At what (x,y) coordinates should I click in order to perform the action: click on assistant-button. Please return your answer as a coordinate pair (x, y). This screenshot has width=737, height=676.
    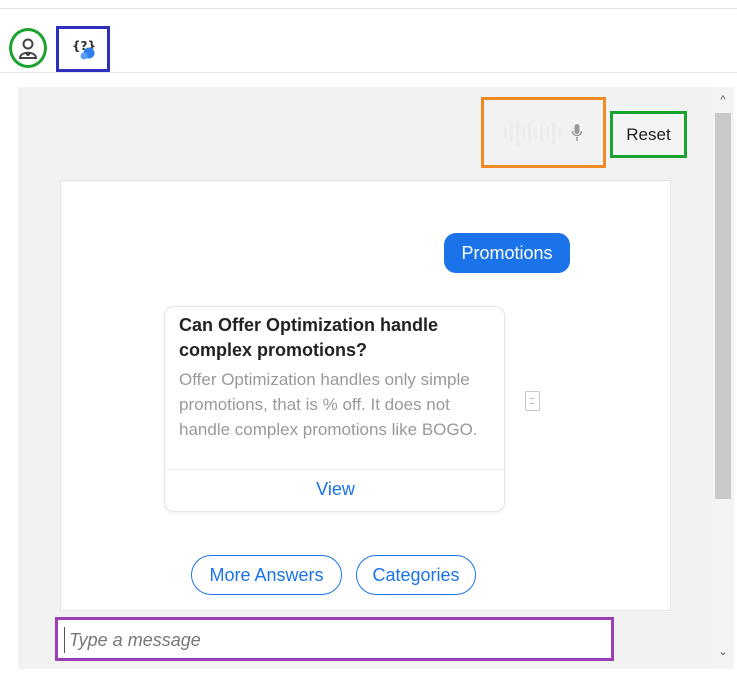
    Looking at the image, I should click on (28, 48).